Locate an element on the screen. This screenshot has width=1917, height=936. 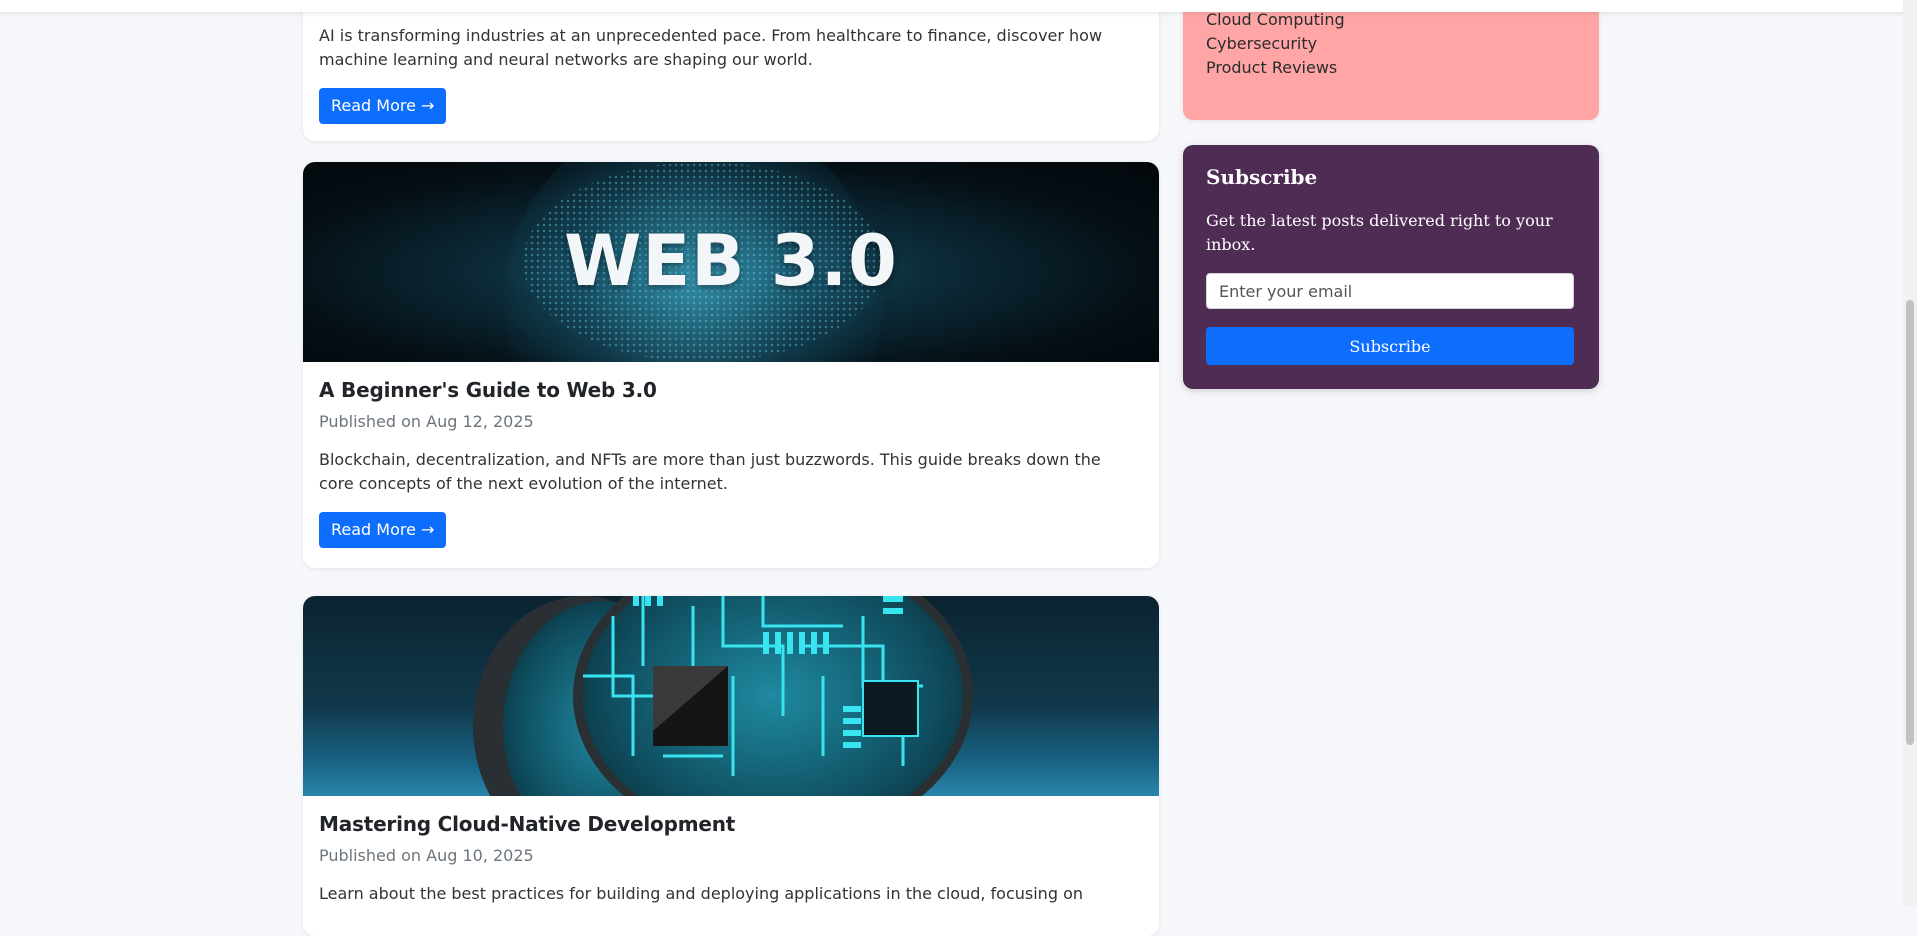
subscribe-button: Subscribe is located at coordinates (1390, 346).